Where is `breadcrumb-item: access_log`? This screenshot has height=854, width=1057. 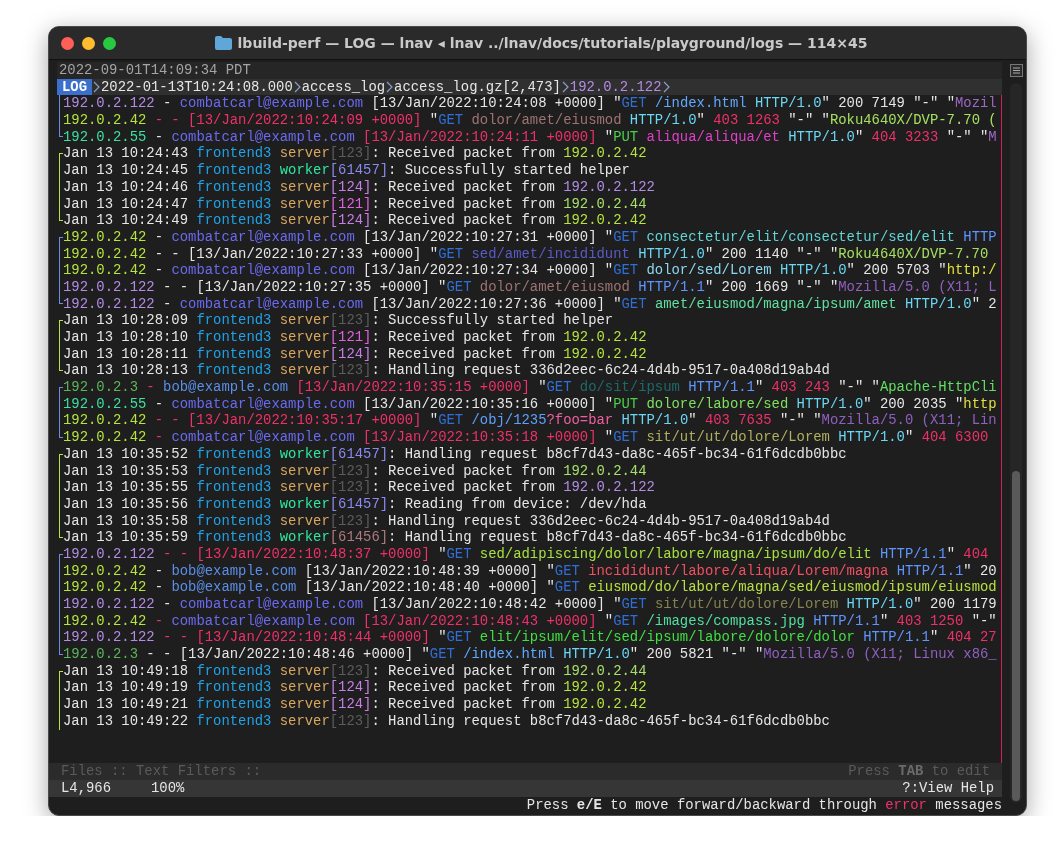 breadcrumb-item: access_log is located at coordinates (343, 87).